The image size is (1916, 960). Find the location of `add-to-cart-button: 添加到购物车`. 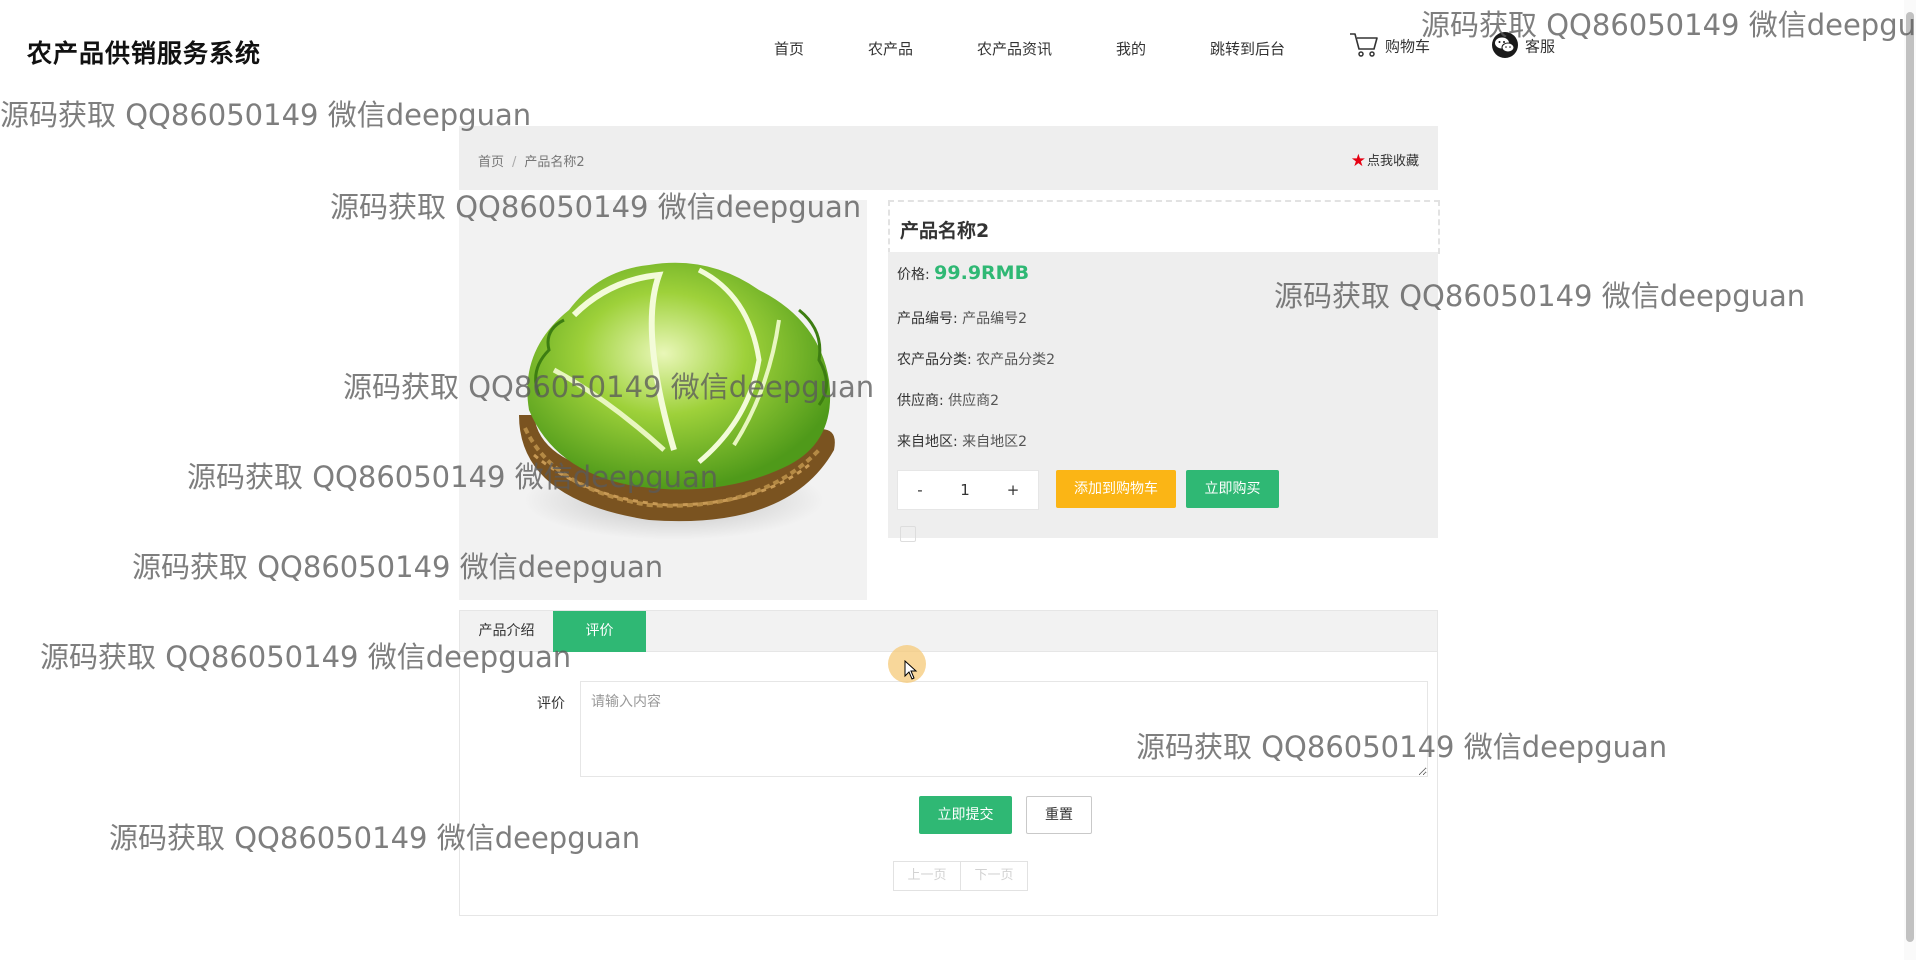

add-to-cart-button: 添加到购物车 is located at coordinates (1116, 489).